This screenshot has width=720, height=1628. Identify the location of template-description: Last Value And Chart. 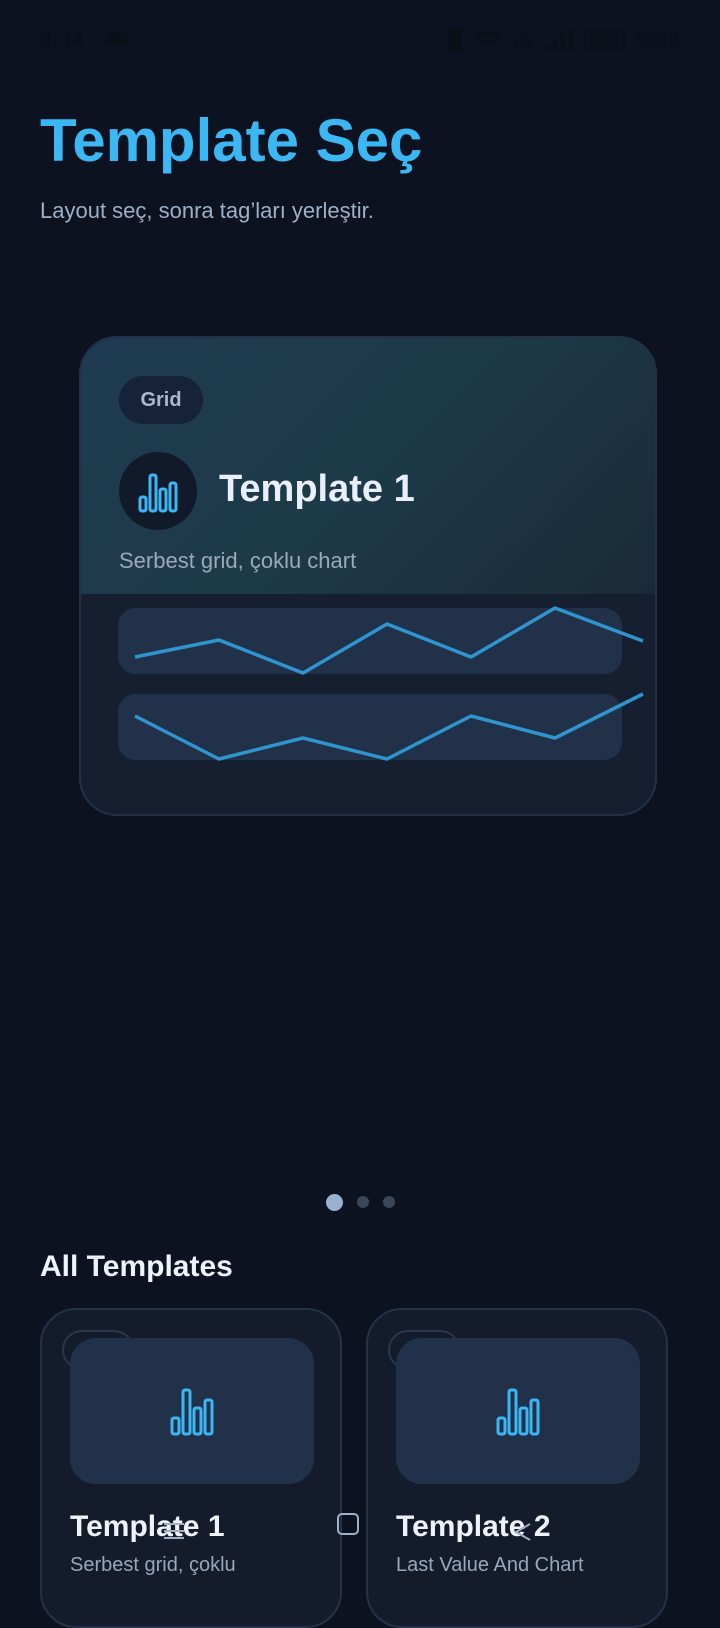
(490, 1565).